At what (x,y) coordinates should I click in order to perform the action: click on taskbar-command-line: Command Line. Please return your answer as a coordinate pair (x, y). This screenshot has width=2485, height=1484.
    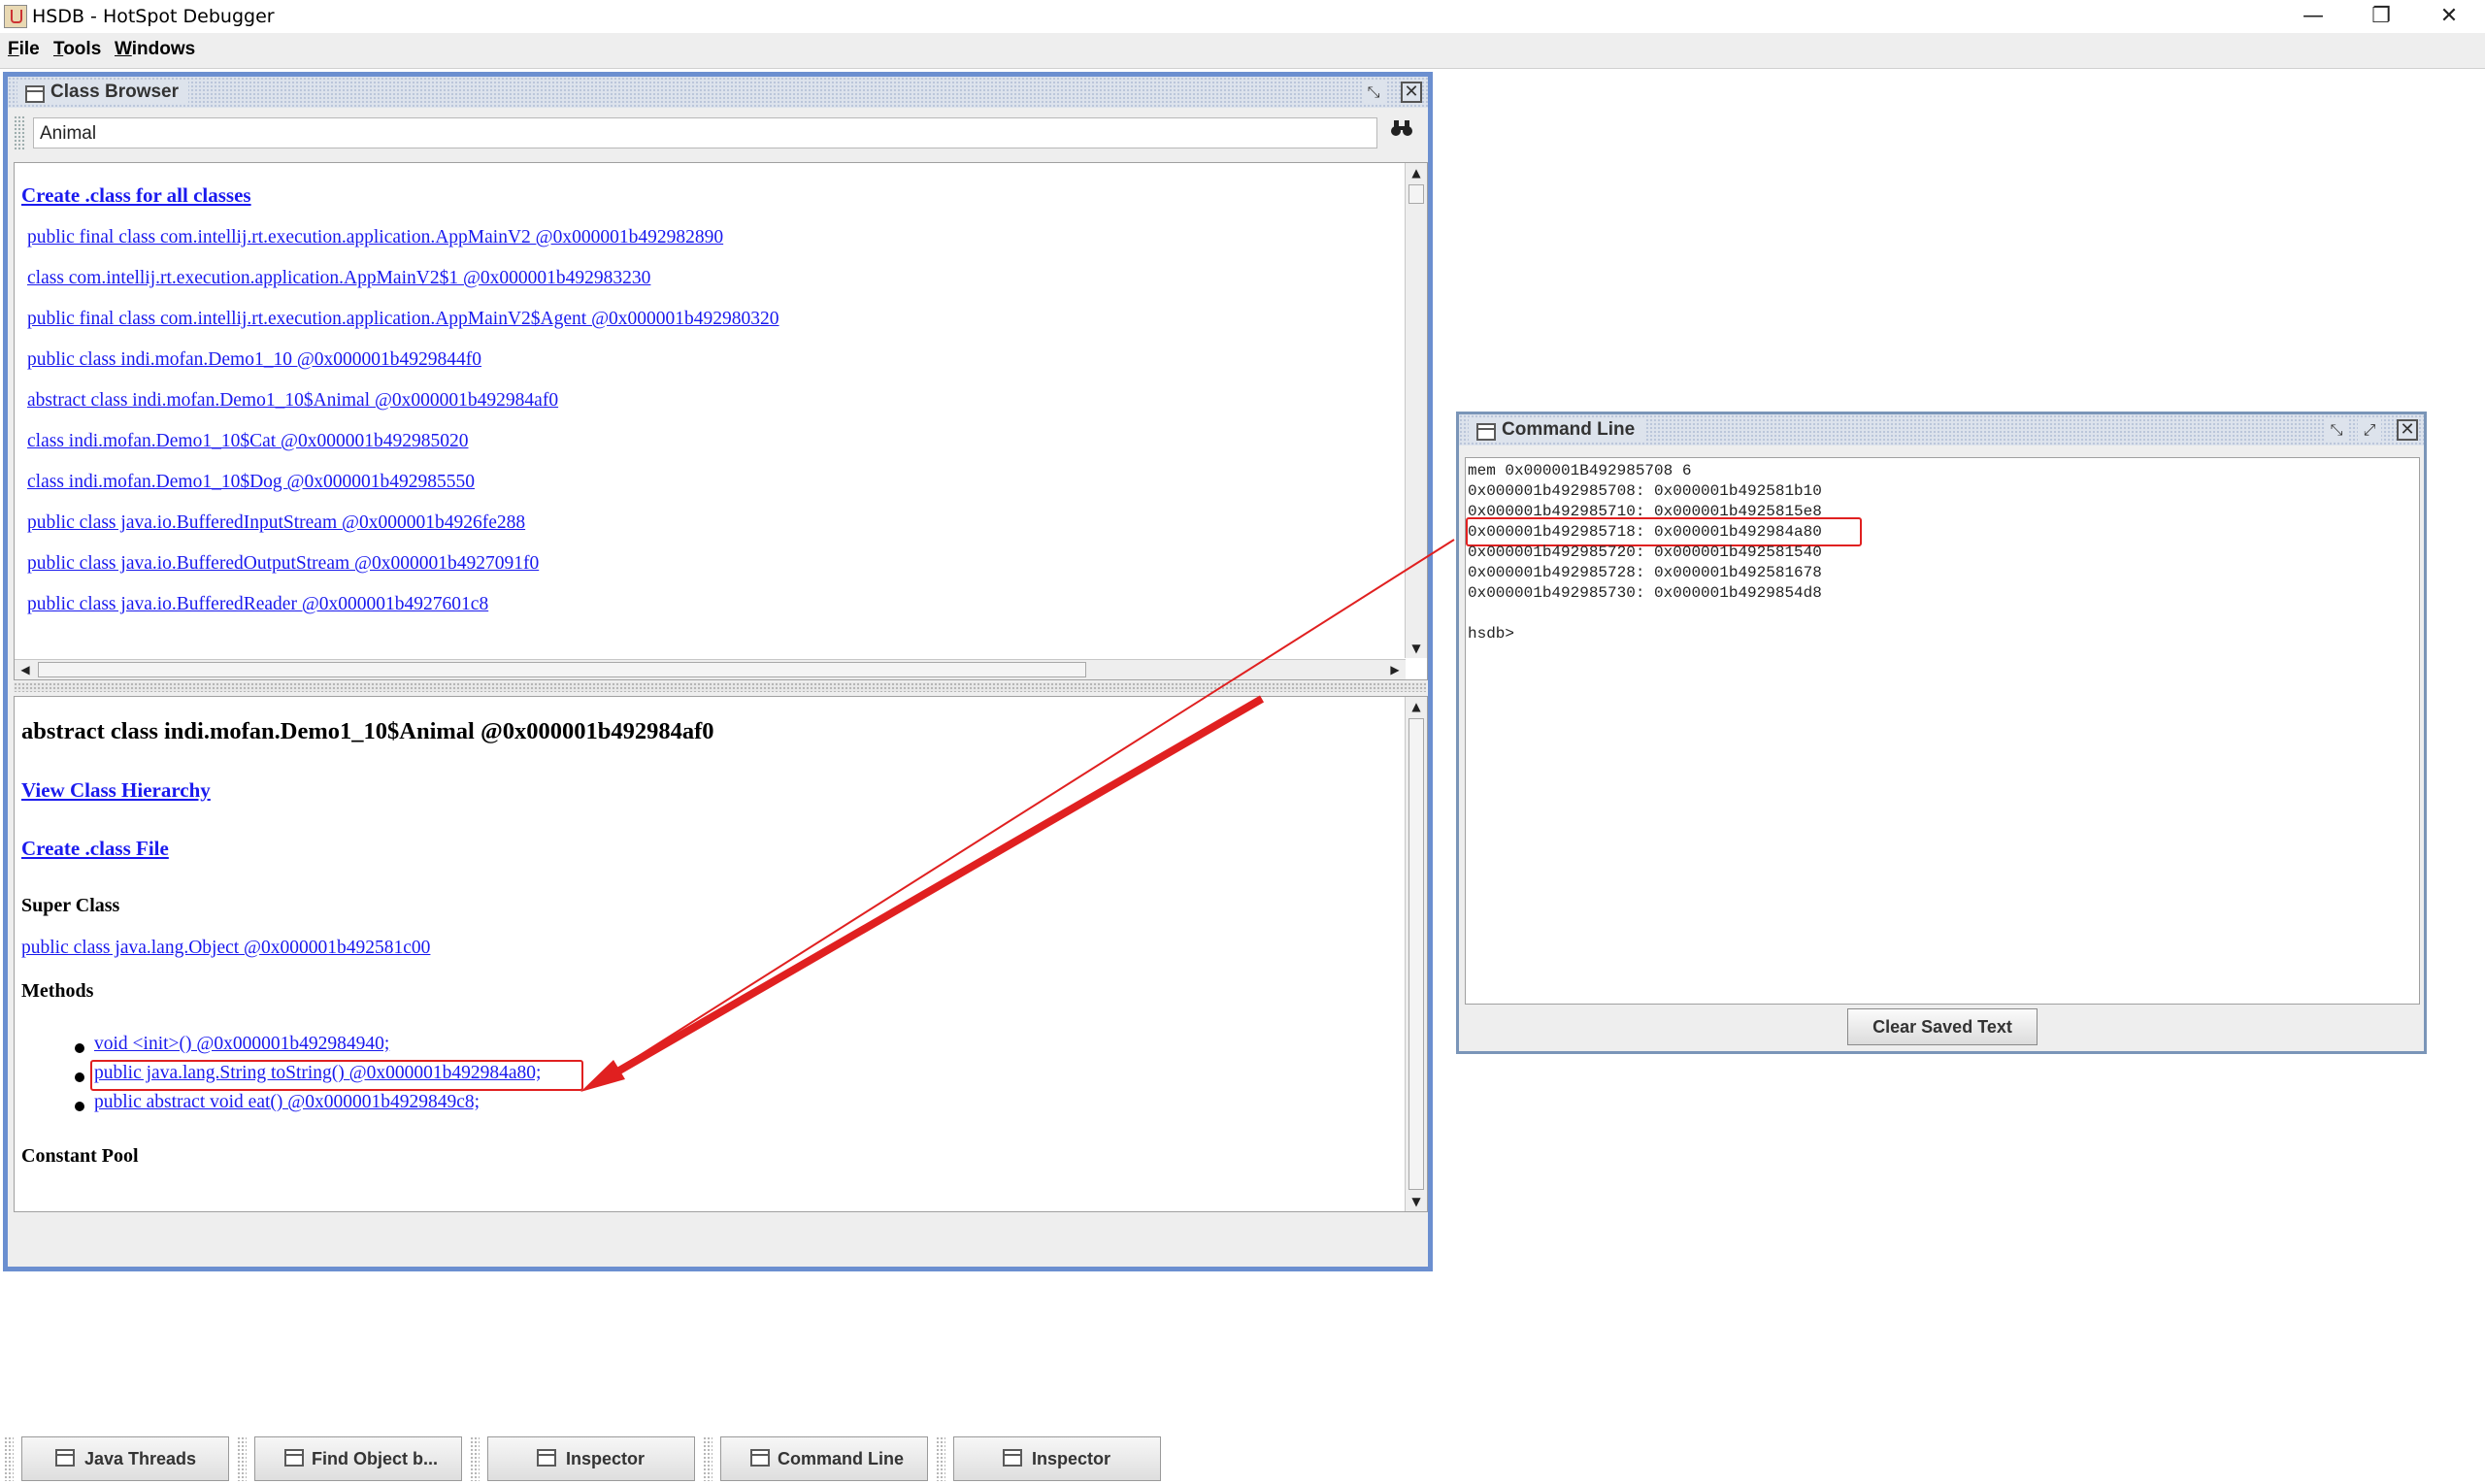
    Looking at the image, I should click on (824, 1458).